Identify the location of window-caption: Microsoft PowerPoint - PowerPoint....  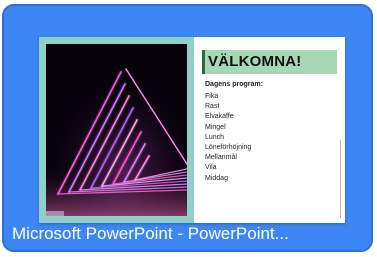
(150, 233).